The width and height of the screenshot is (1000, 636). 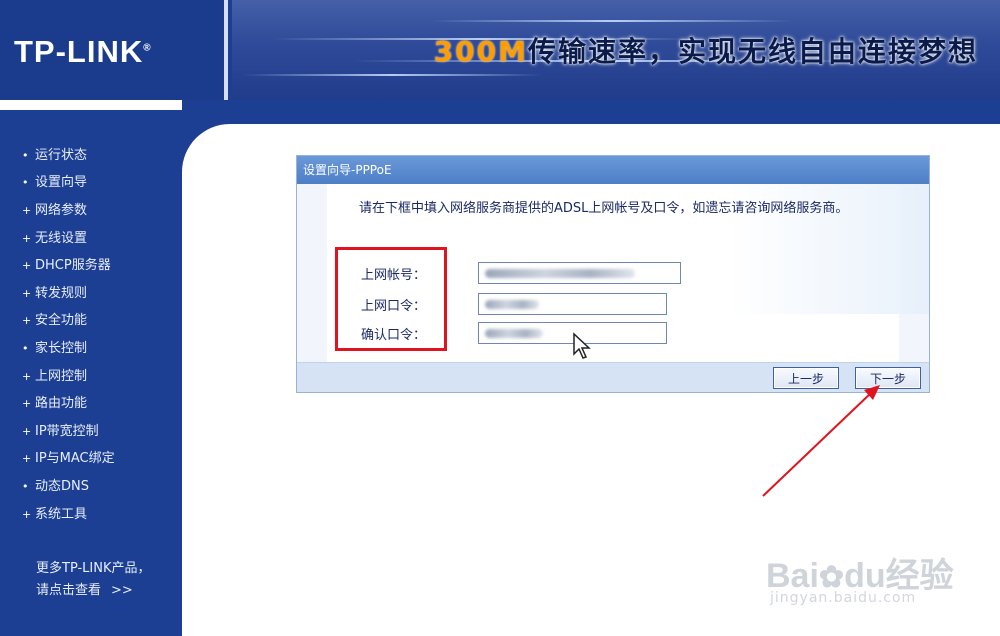 What do you see at coordinates (93, 580) in the screenshot?
I see `more-products-link: 更多TP-LINK产品， 请点击查看 >>` at bounding box center [93, 580].